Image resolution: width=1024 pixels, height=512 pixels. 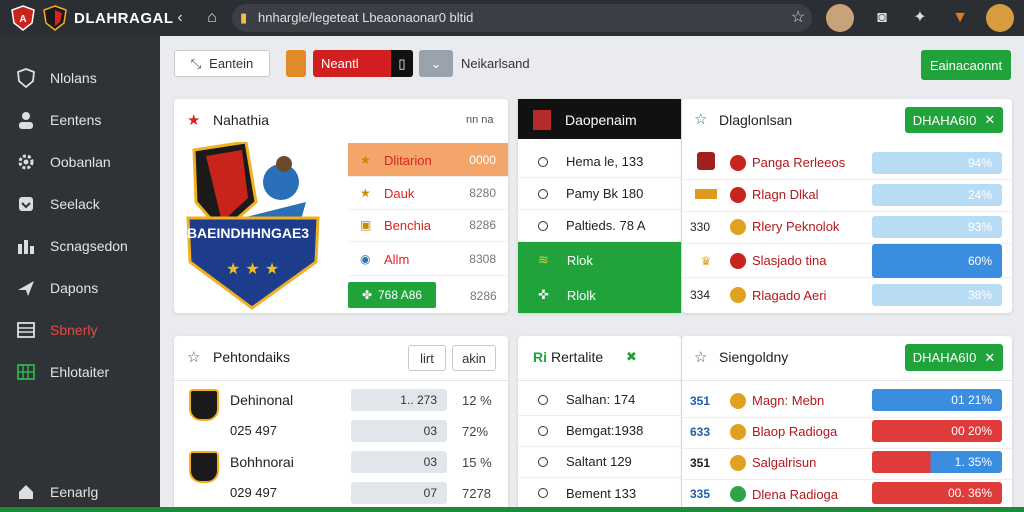 I want to click on standings2-bar: 1. 35%, so click(x=937, y=462).